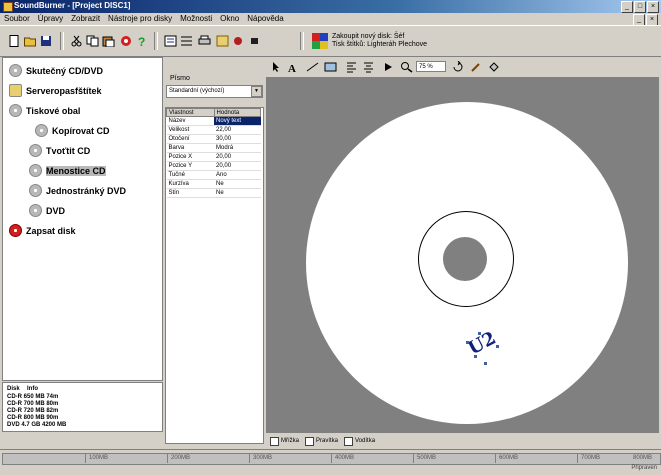 This screenshot has height=475, width=661. Describe the element at coordinates (142, 41) in the screenshot. I see `help-icon: ?` at that location.